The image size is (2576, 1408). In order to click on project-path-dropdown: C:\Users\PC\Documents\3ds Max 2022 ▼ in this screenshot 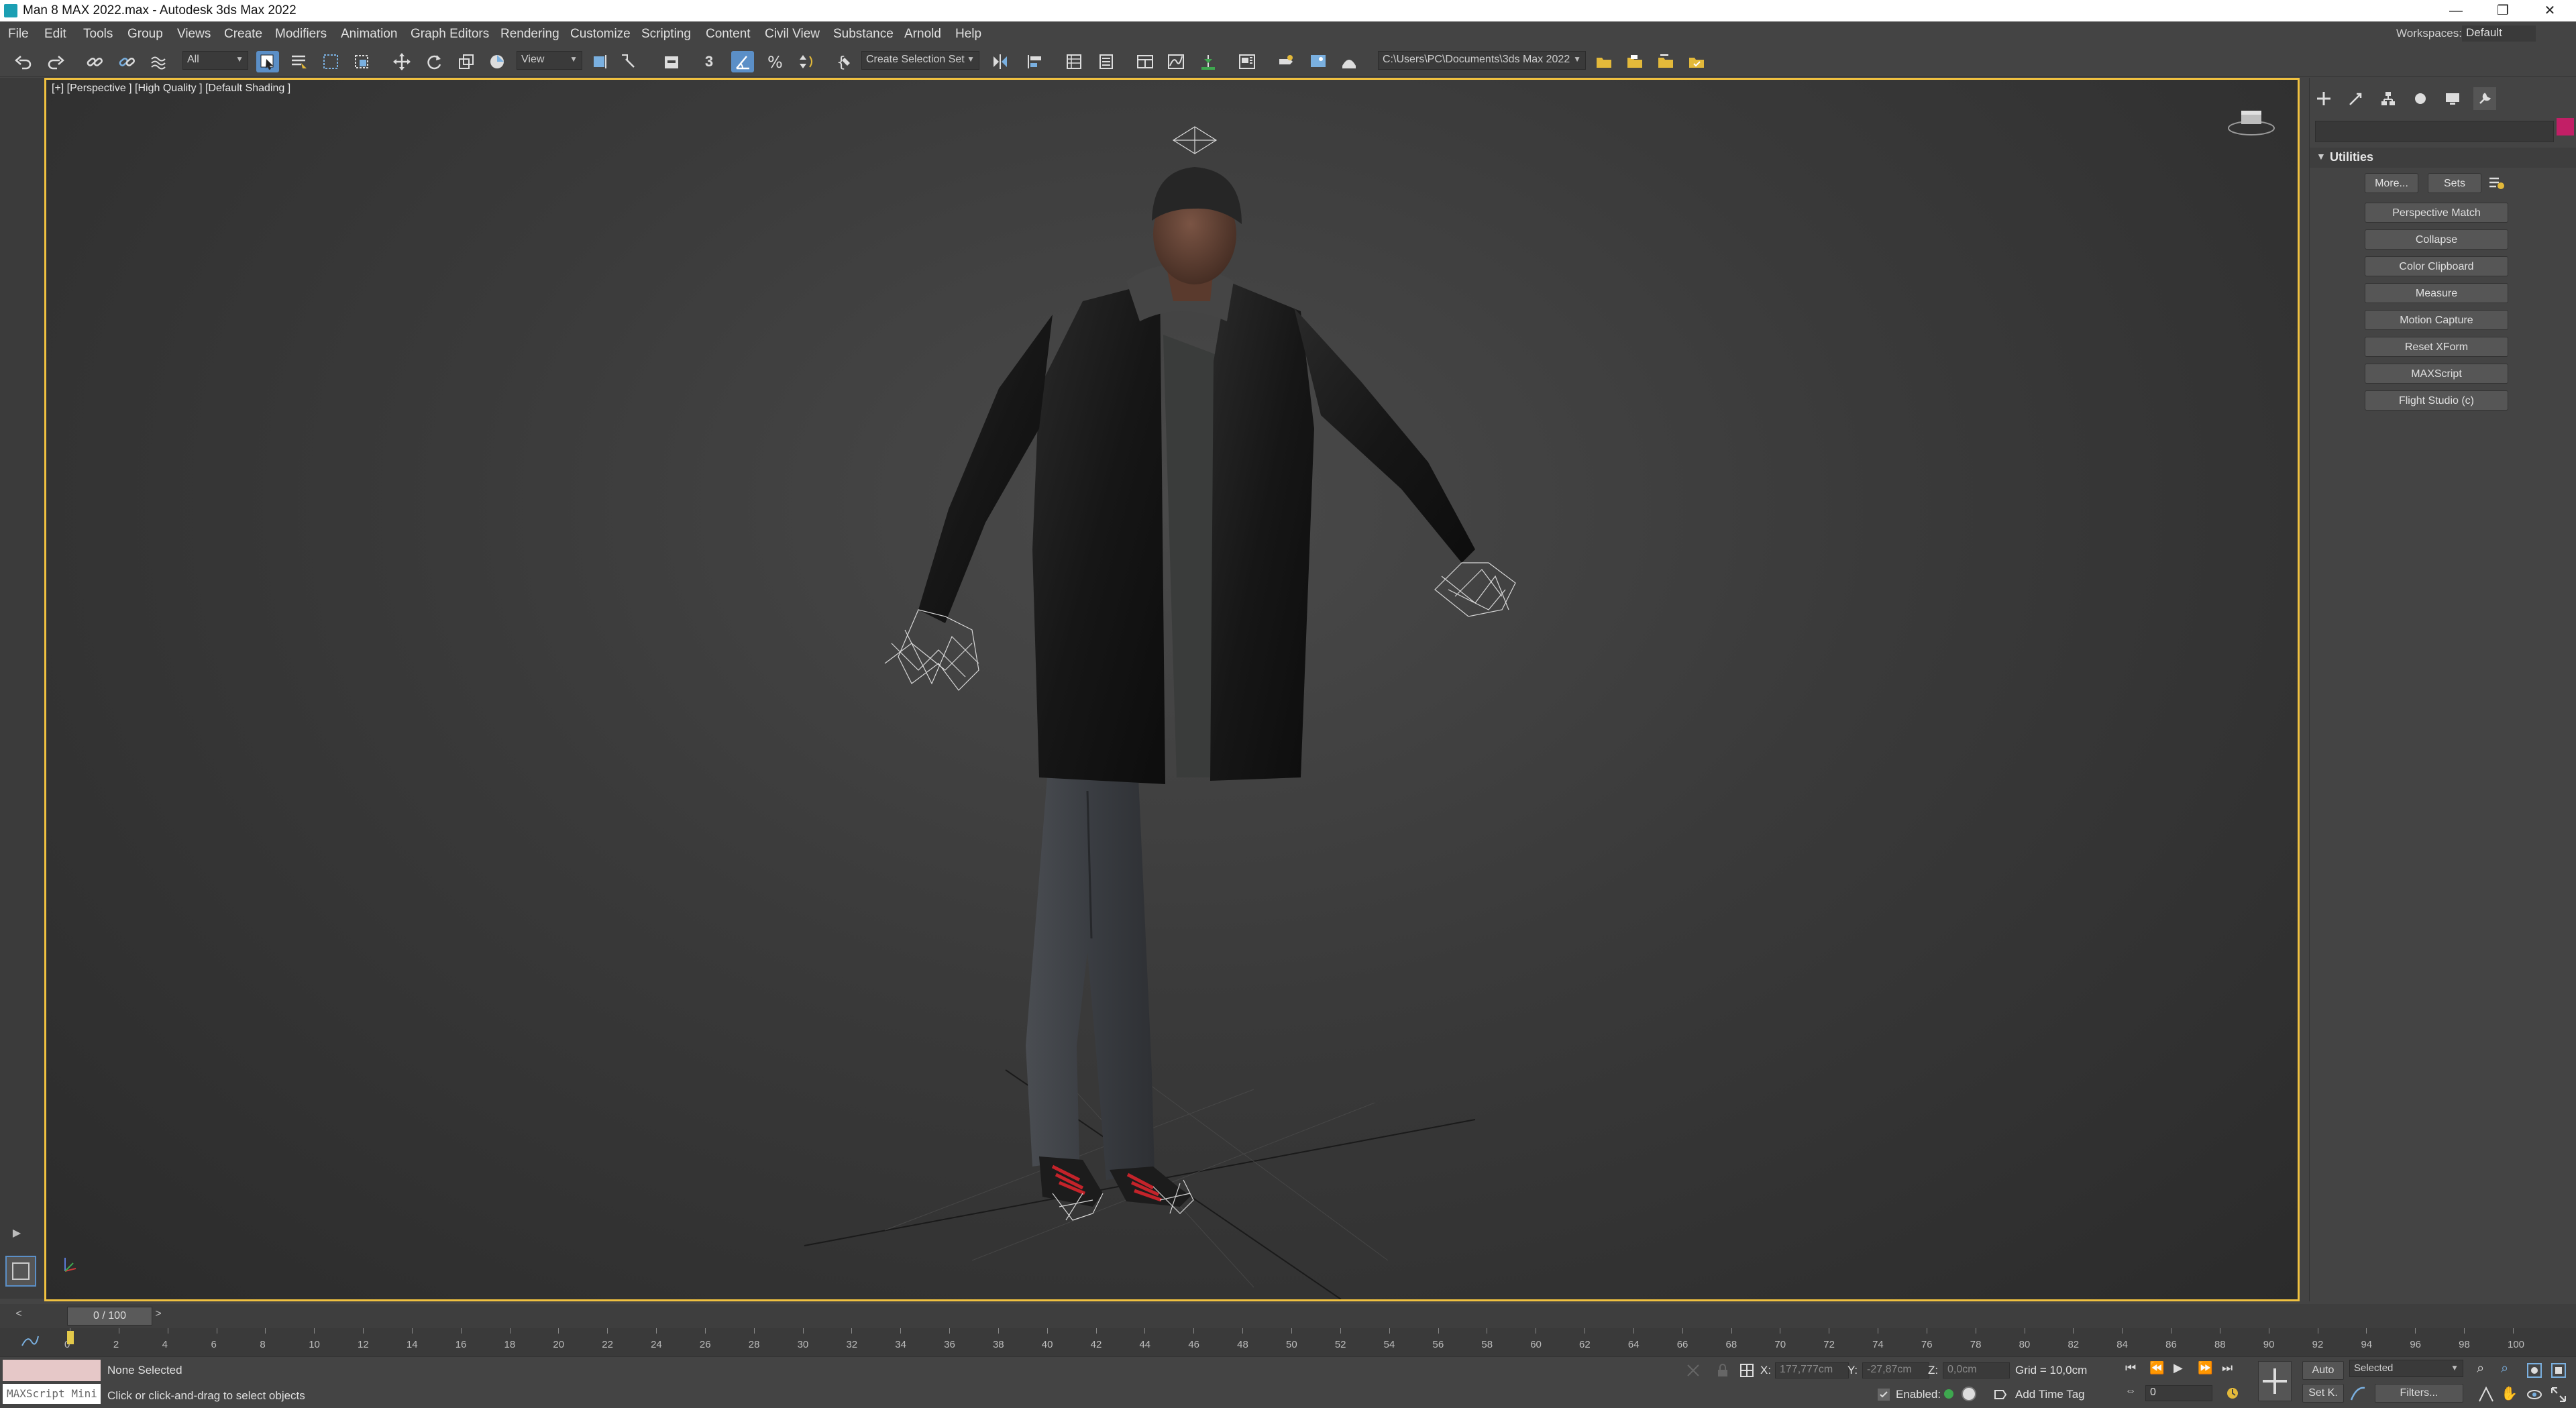, I will do `click(1482, 60)`.